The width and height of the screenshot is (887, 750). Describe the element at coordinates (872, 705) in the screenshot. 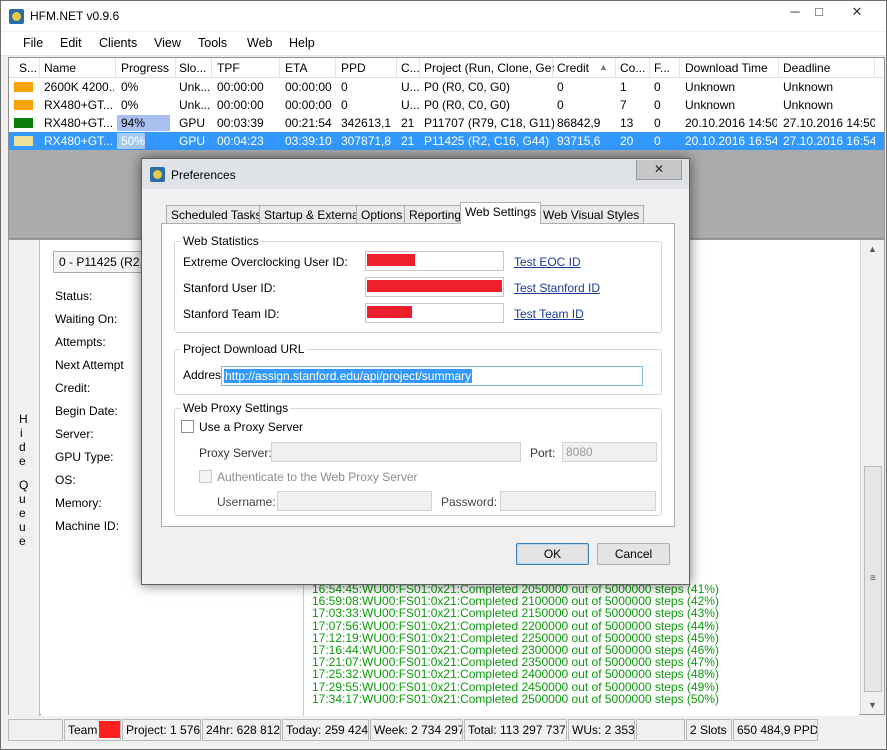

I see `scroll-down-icon: ▼` at that location.